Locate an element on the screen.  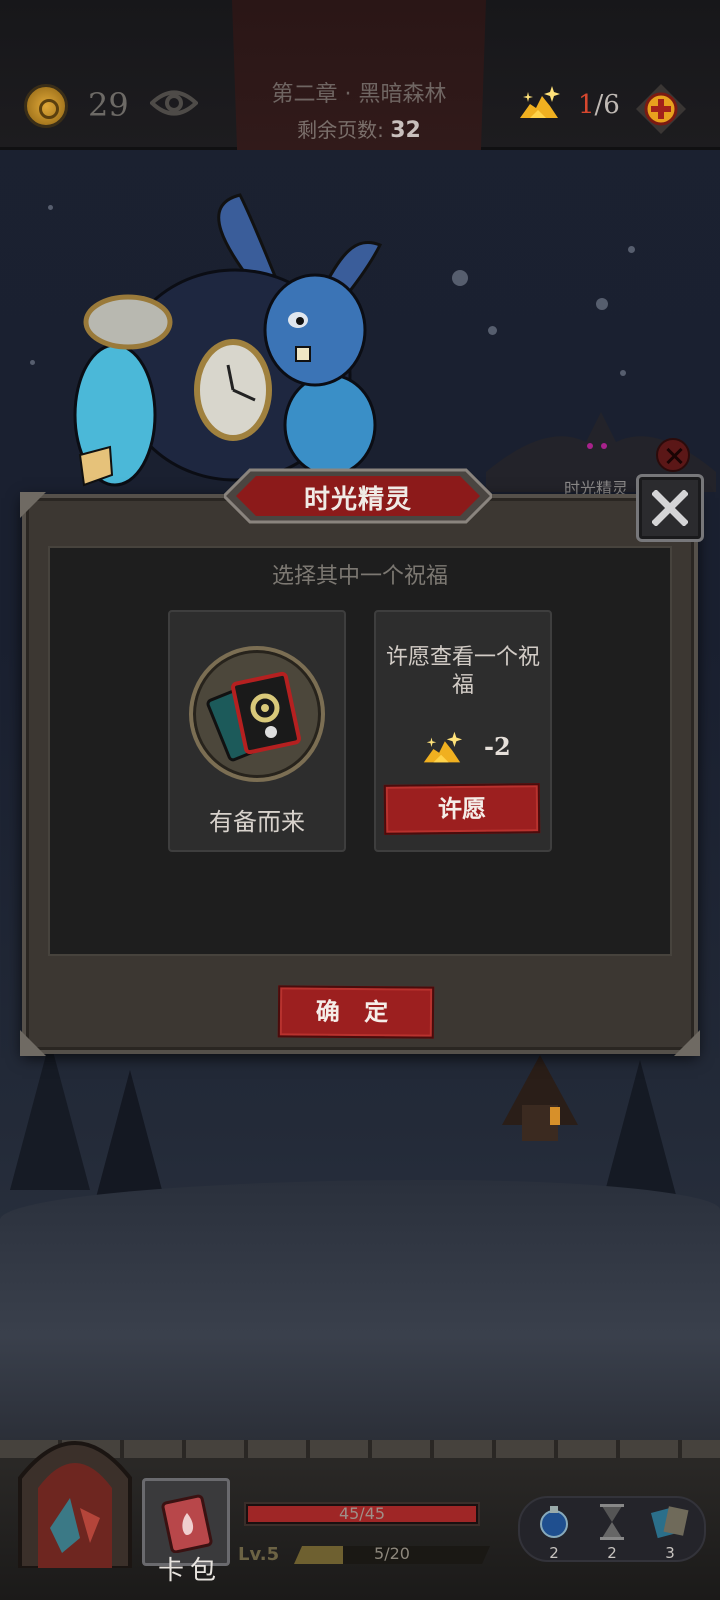
coin-count: 29 is located at coordinates (108, 105).